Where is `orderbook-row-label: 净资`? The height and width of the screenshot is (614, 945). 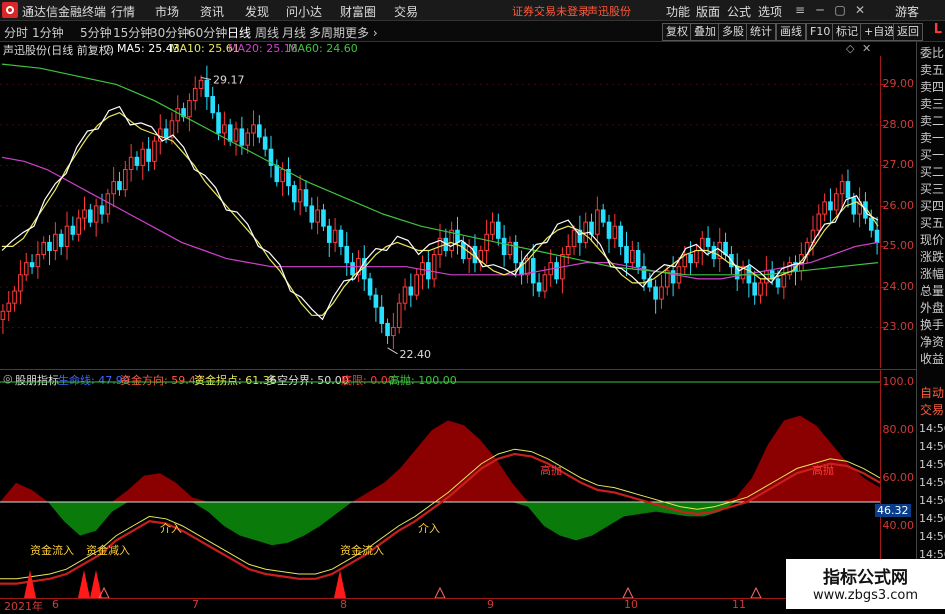 orderbook-row-label: 净资 is located at coordinates (932, 341).